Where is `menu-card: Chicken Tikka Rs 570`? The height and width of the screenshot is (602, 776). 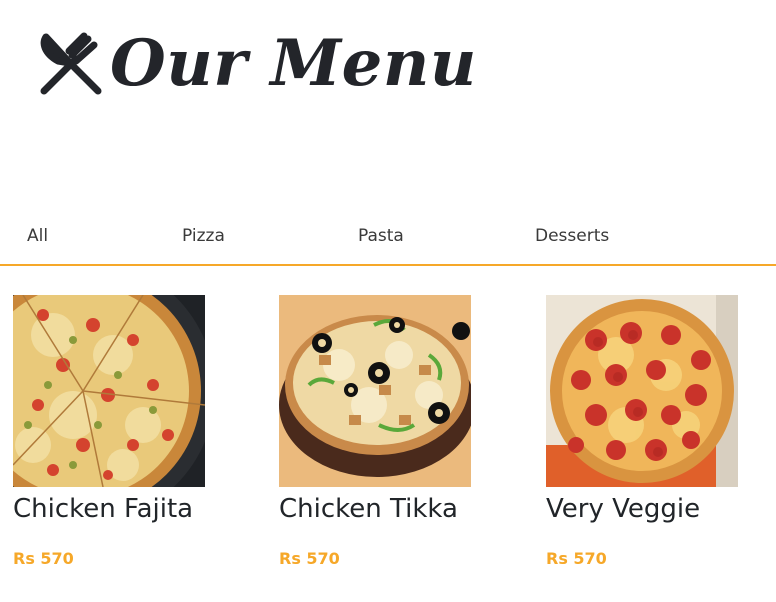 menu-card: Chicken Tikka Rs 570 is located at coordinates (394, 431).